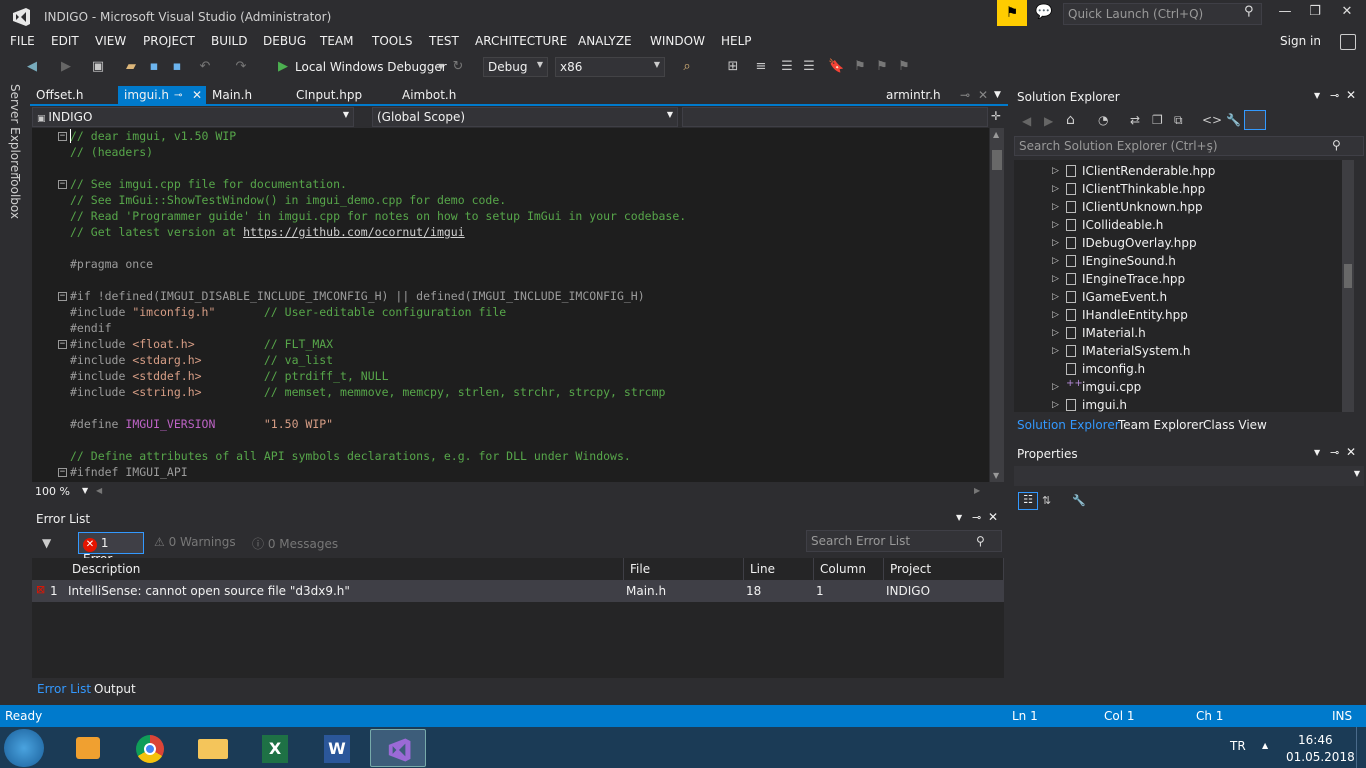 The width and height of the screenshot is (1366, 768). I want to click on tab-cinput-hpp: CInput.hpp, so click(343, 95).